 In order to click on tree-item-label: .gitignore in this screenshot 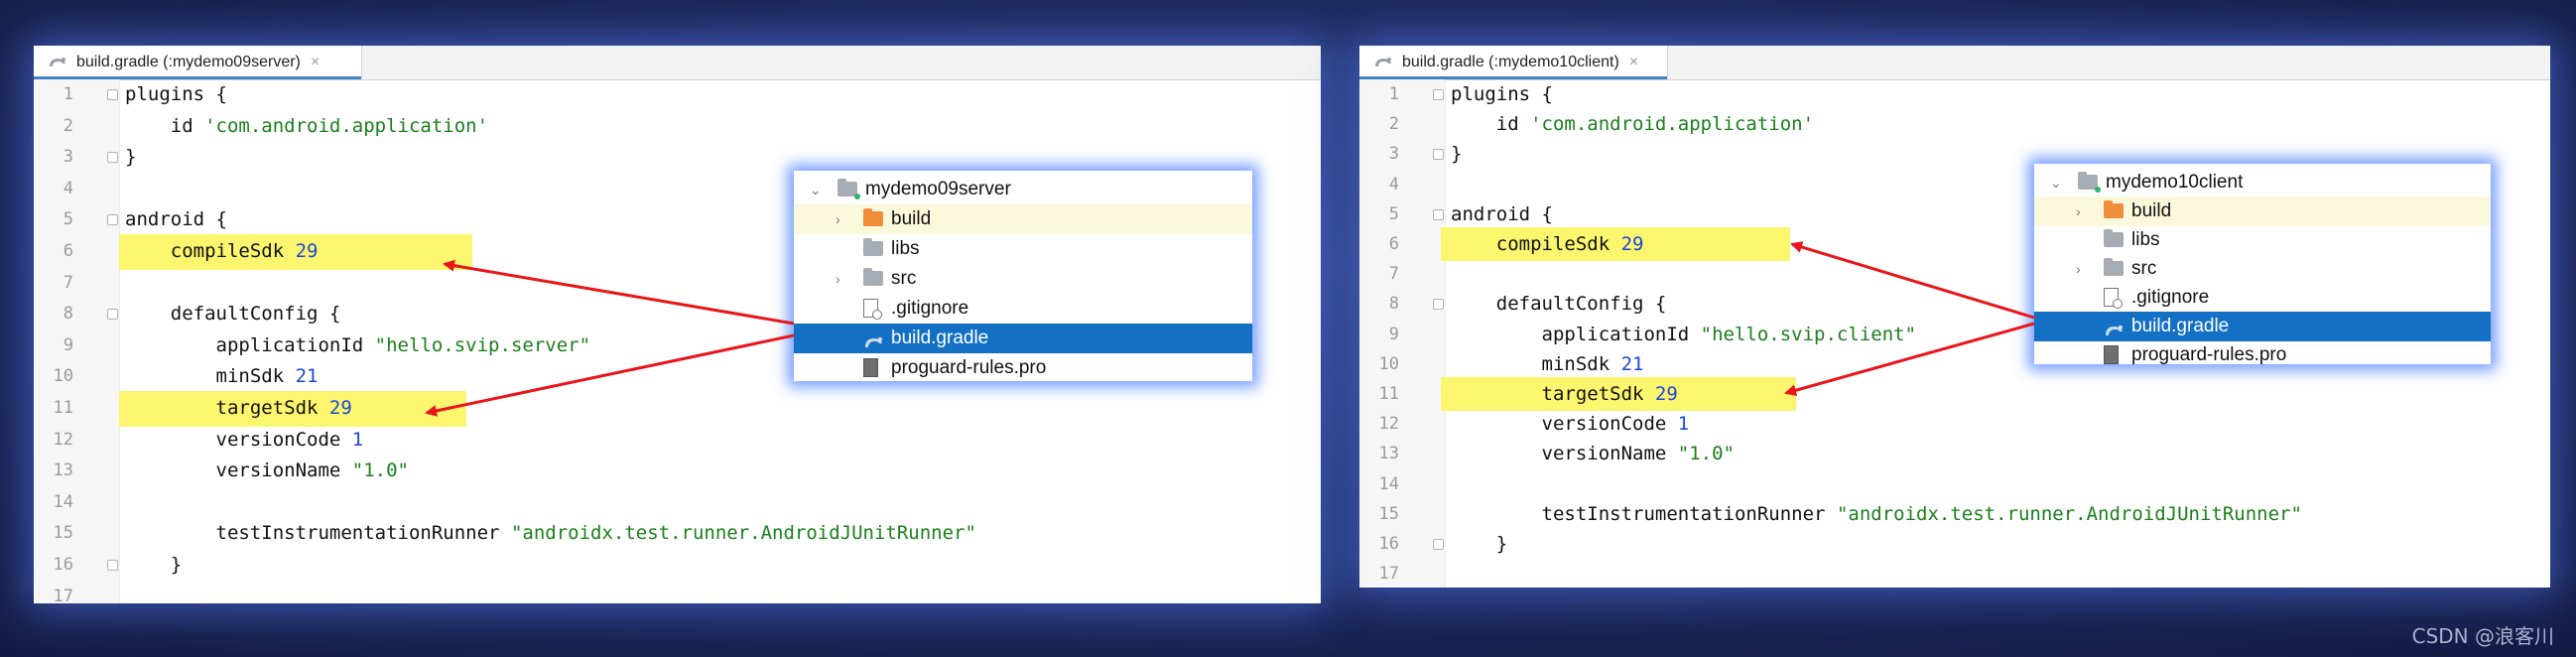, I will do `click(2171, 297)`.